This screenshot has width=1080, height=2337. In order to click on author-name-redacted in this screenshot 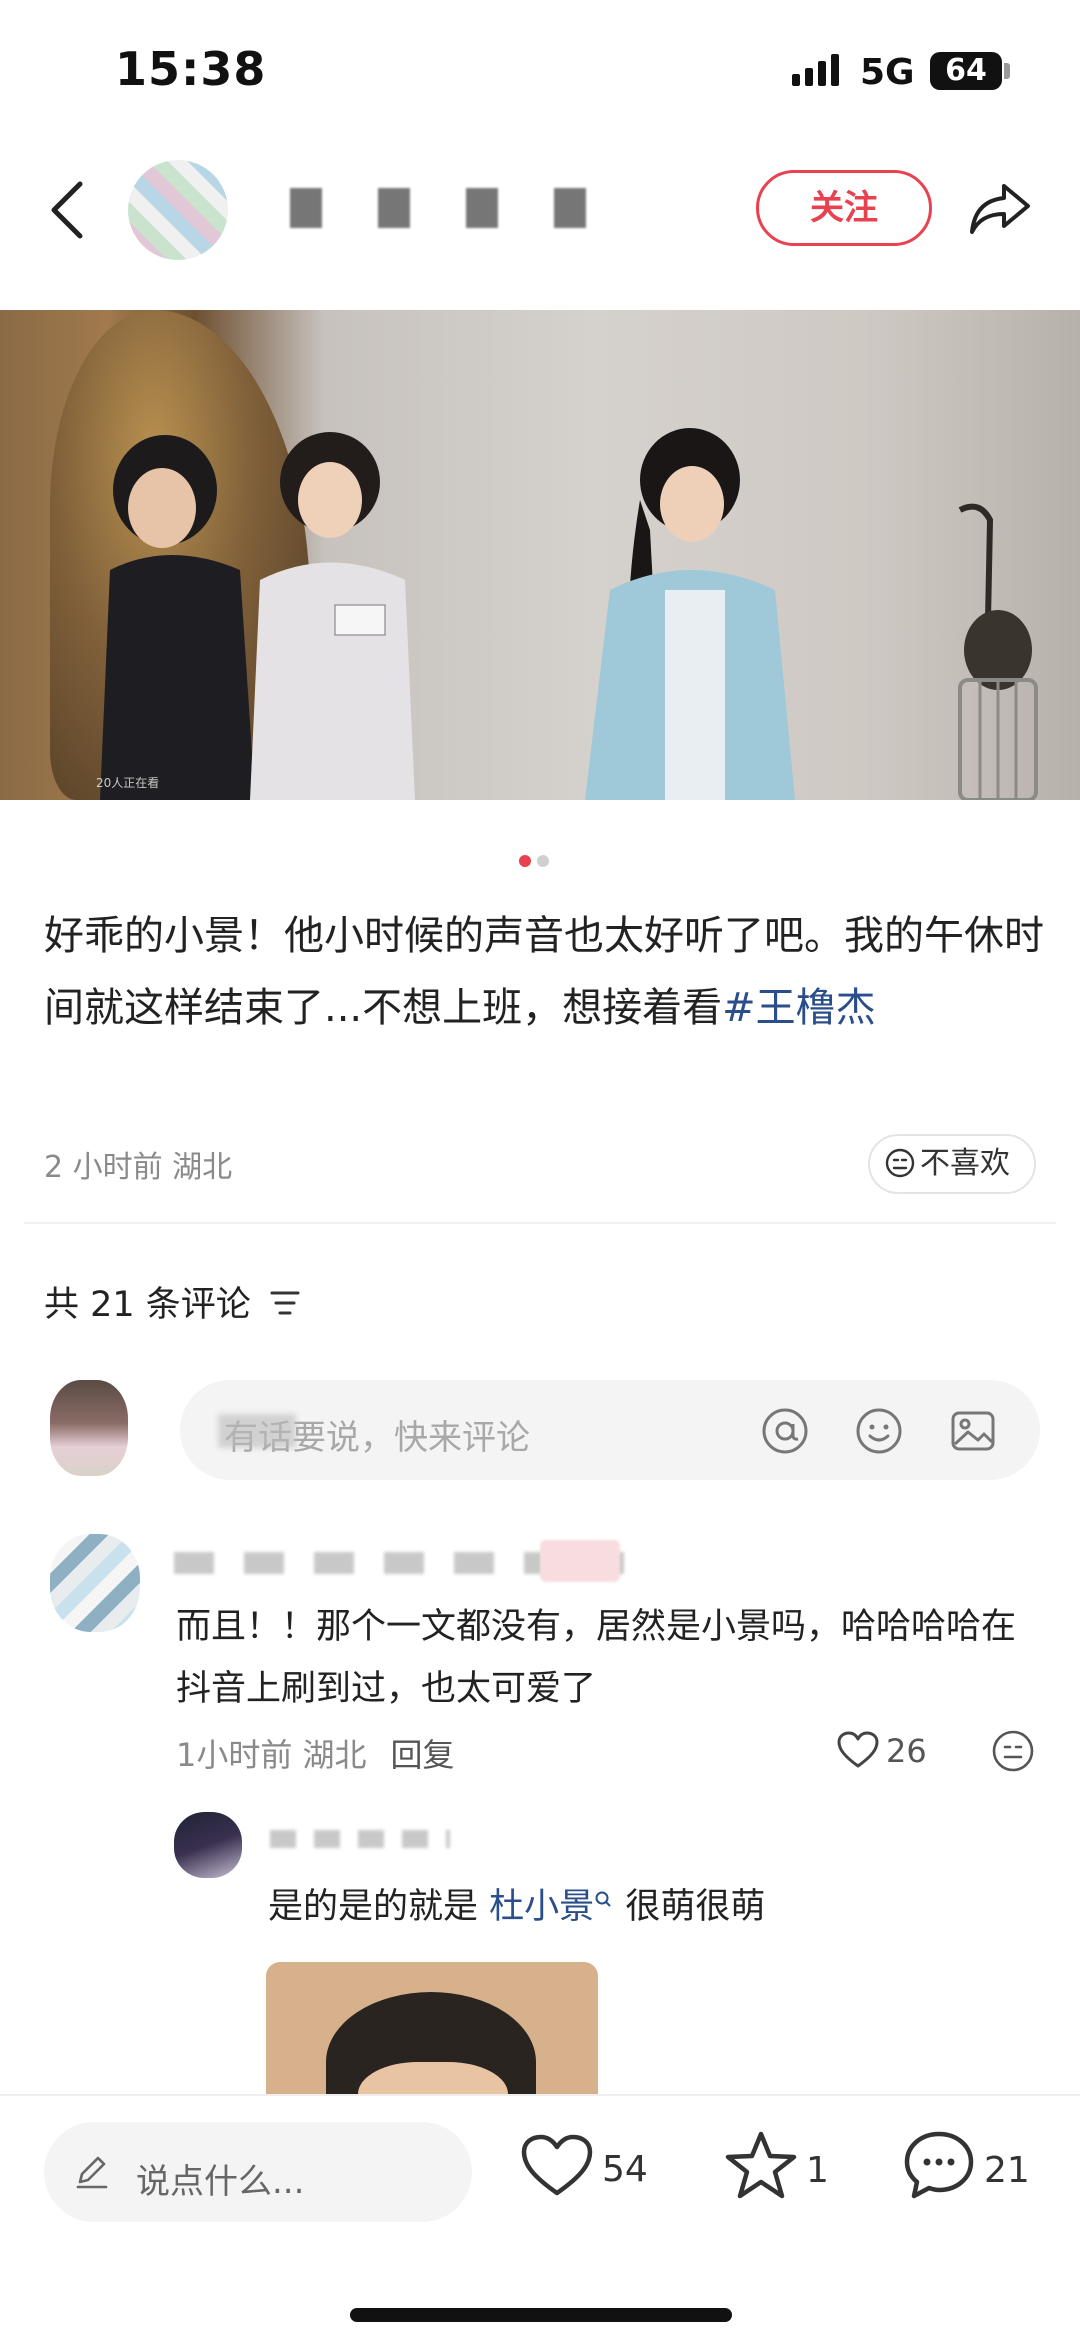, I will do `click(460, 208)`.